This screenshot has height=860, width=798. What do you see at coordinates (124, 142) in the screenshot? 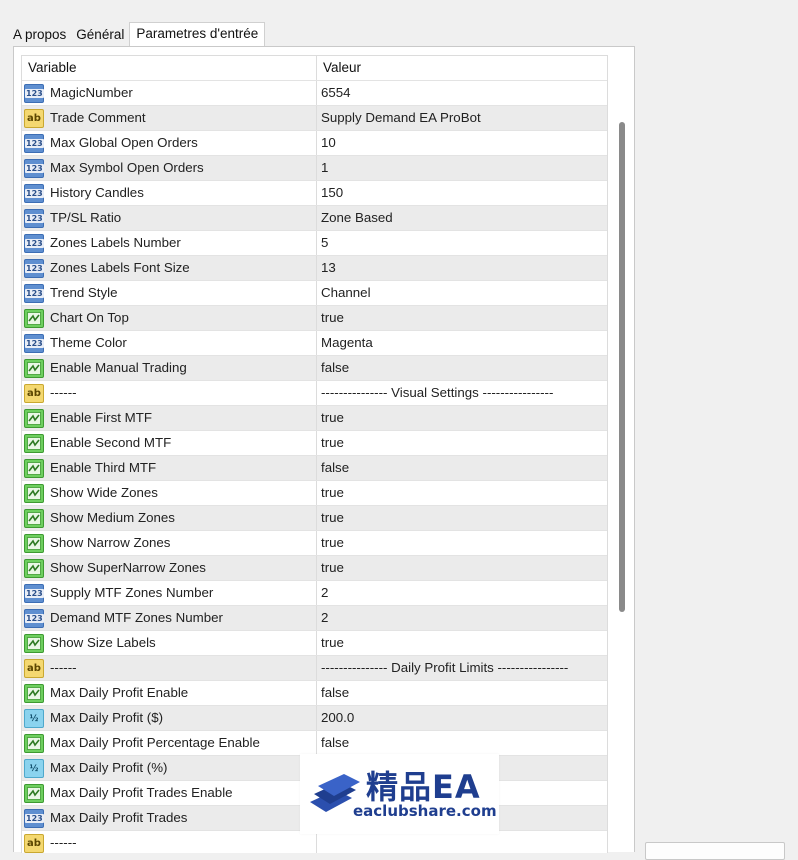
I see `variable-name: Max Global Open Orders` at bounding box center [124, 142].